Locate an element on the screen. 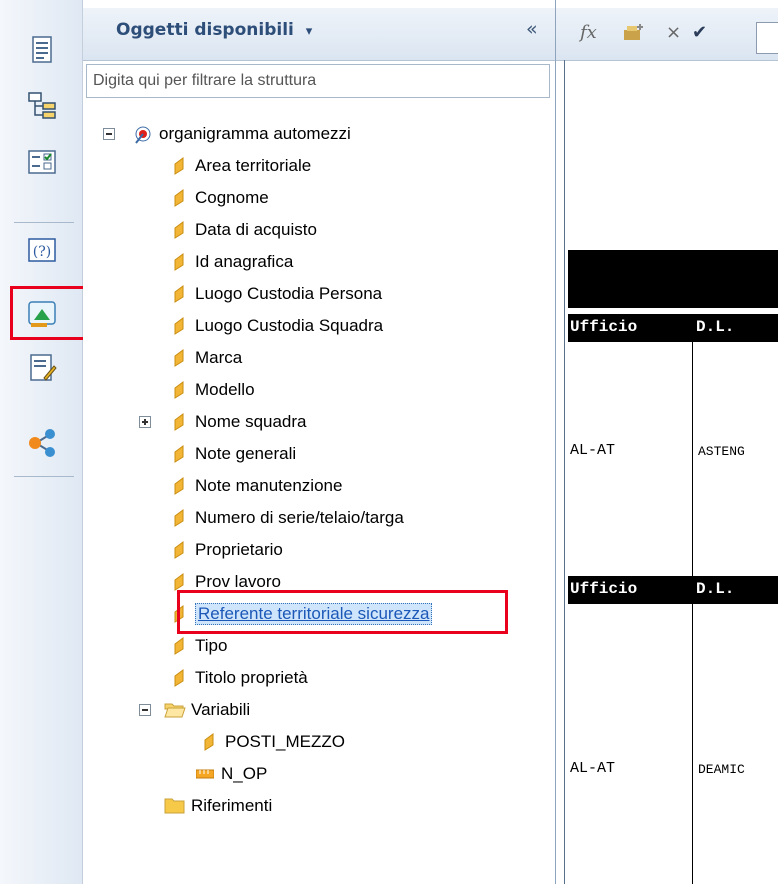 Image resolution: width=778 pixels, height=884 pixels. tree-item-label: Numero di serie/telaio/targa is located at coordinates (299, 517).